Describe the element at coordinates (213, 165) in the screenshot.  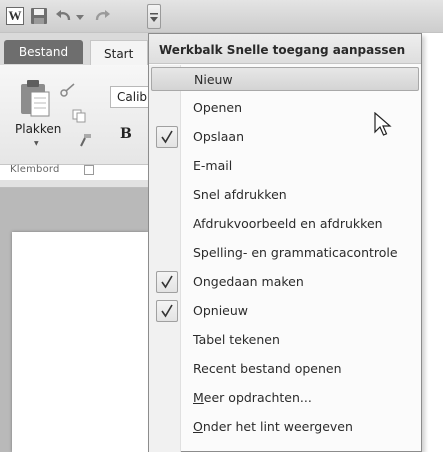
I see `menu-item-label: E-mail` at that location.